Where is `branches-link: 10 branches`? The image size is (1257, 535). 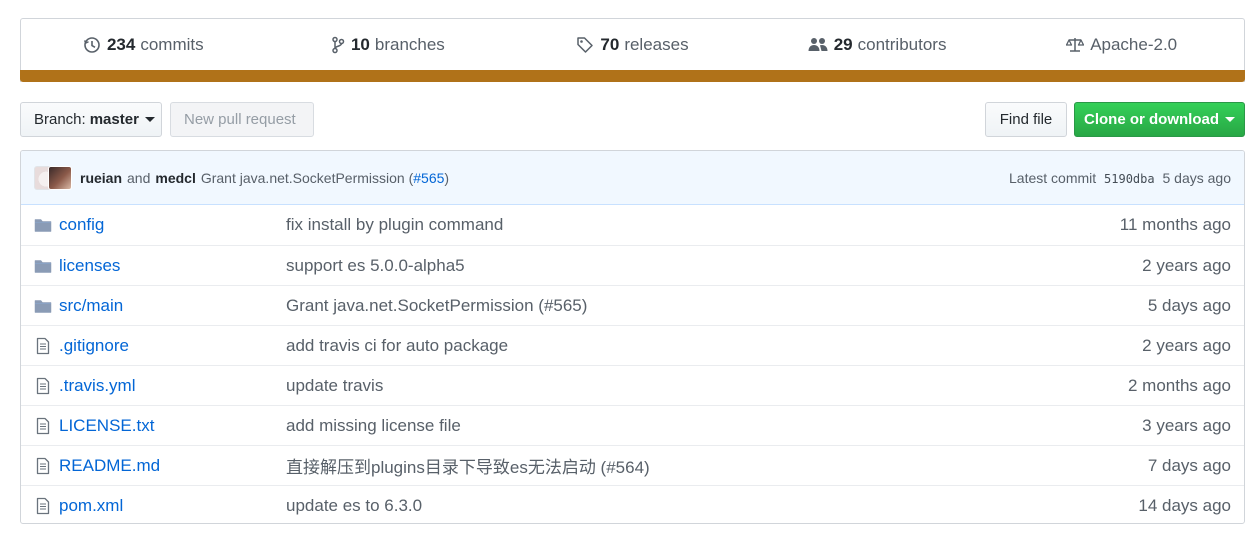 branches-link: 10 branches is located at coordinates (388, 45).